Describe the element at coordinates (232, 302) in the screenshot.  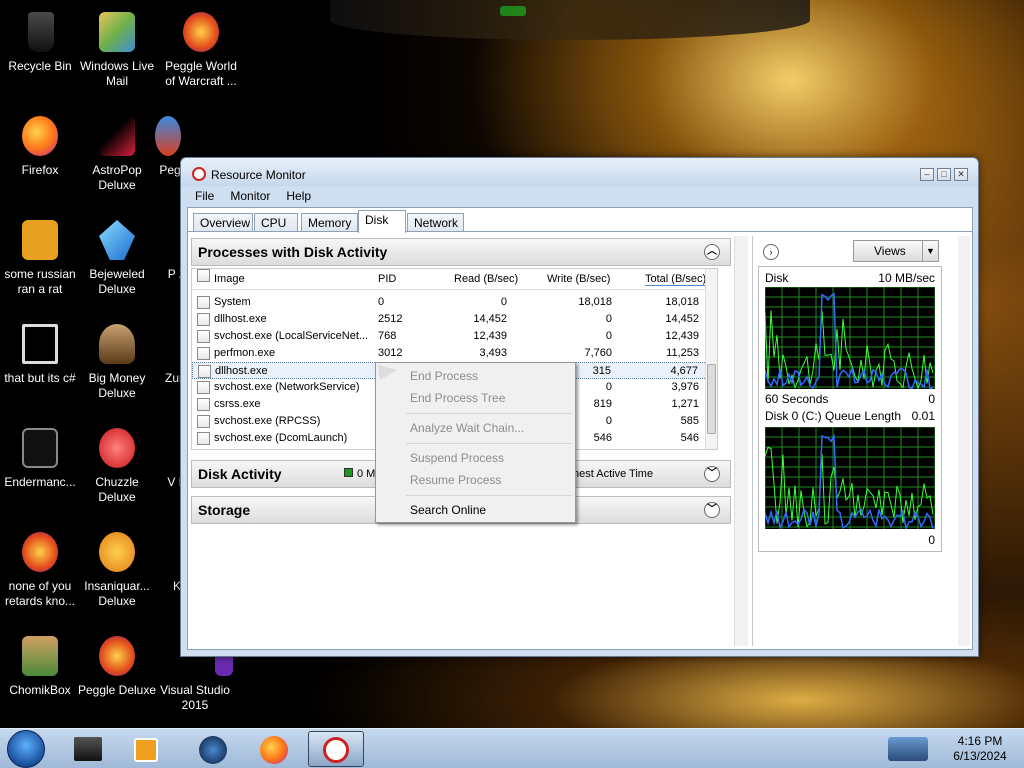
I see `cell-image: System` at that location.